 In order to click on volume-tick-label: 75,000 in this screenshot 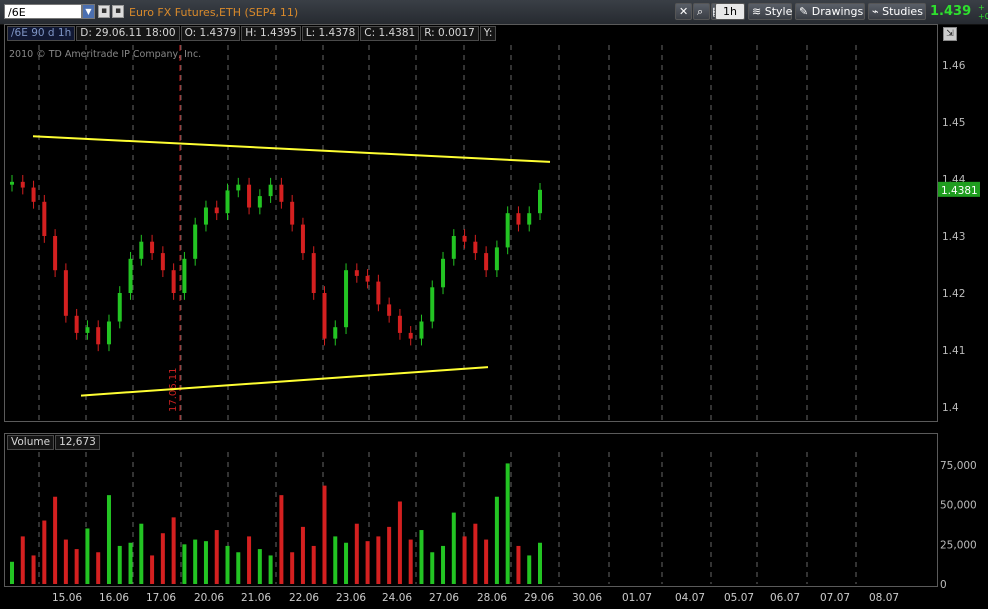, I will do `click(958, 466)`.